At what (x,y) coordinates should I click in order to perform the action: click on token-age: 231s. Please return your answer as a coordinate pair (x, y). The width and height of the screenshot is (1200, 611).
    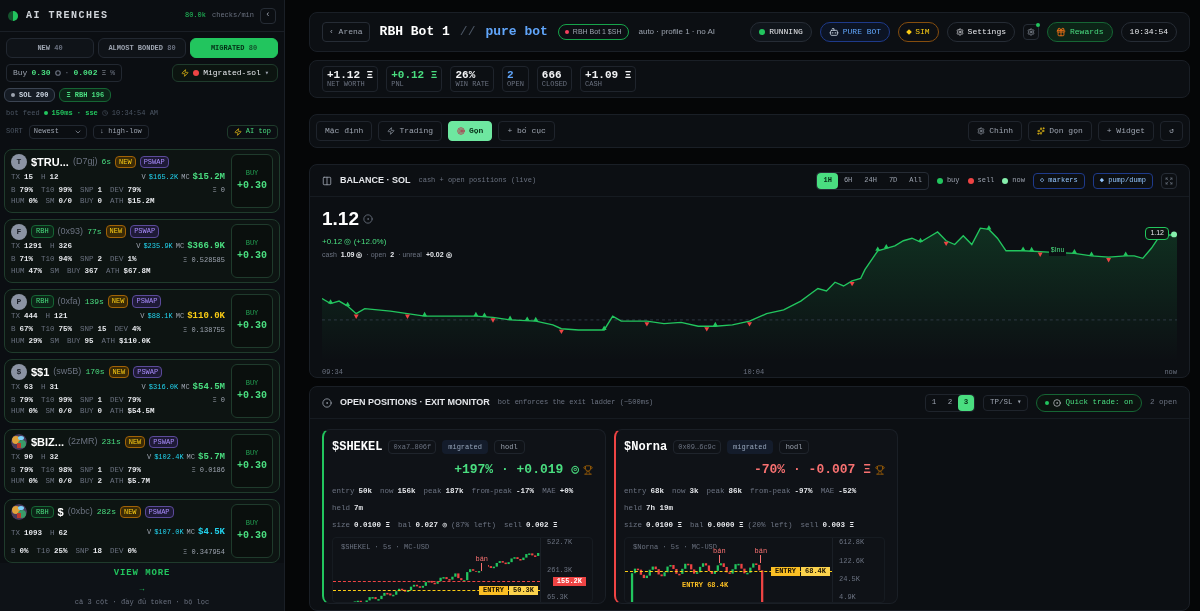
    Looking at the image, I should click on (111, 441).